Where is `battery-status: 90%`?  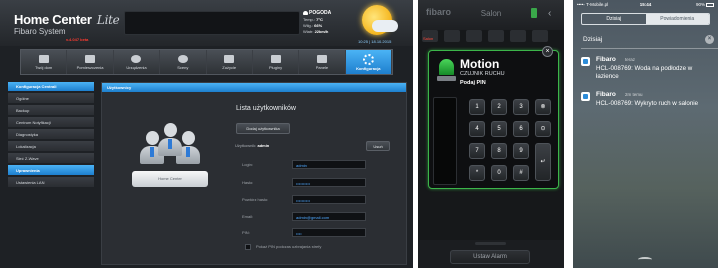
battery-status: 90% is located at coordinates (705, 4).